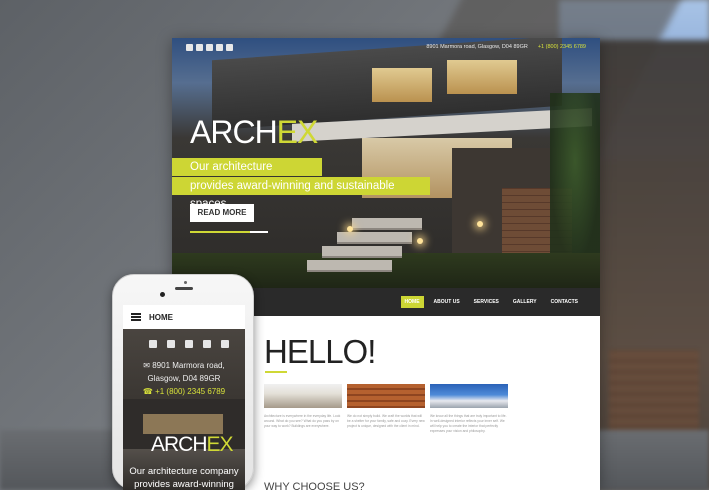  Describe the element at coordinates (179, 444) in the screenshot. I see `mobile-logo-part1: ARCH` at that location.